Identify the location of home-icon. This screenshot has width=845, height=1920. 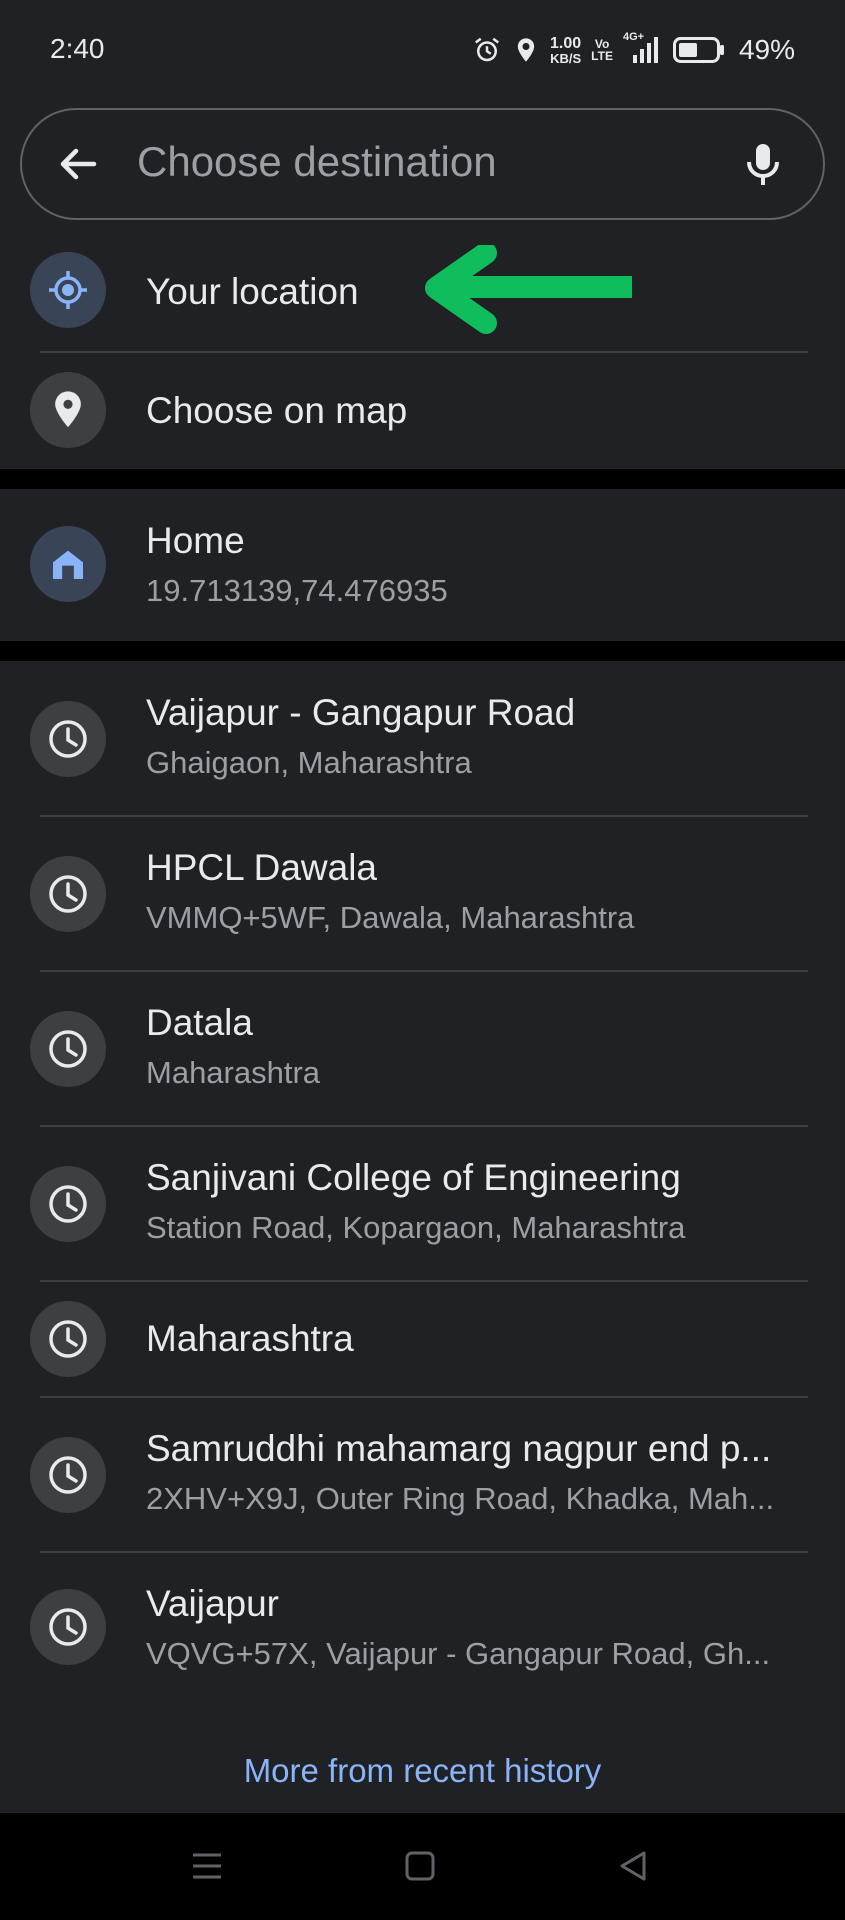
(68, 564).